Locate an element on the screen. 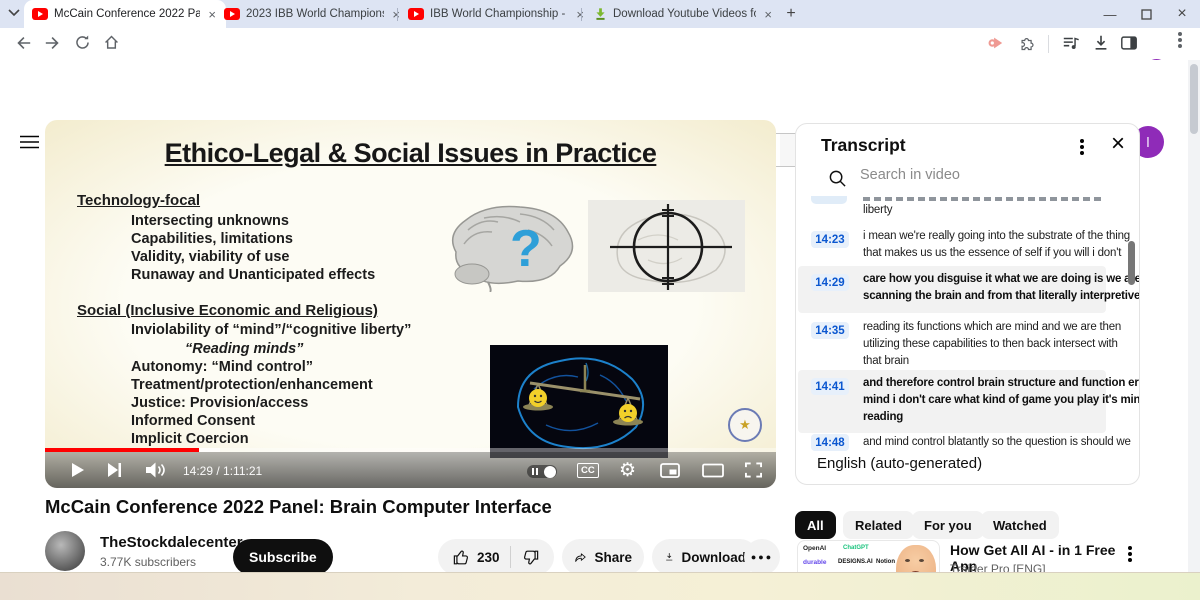  playlist-extension-icon is located at coordinates (1071, 43).